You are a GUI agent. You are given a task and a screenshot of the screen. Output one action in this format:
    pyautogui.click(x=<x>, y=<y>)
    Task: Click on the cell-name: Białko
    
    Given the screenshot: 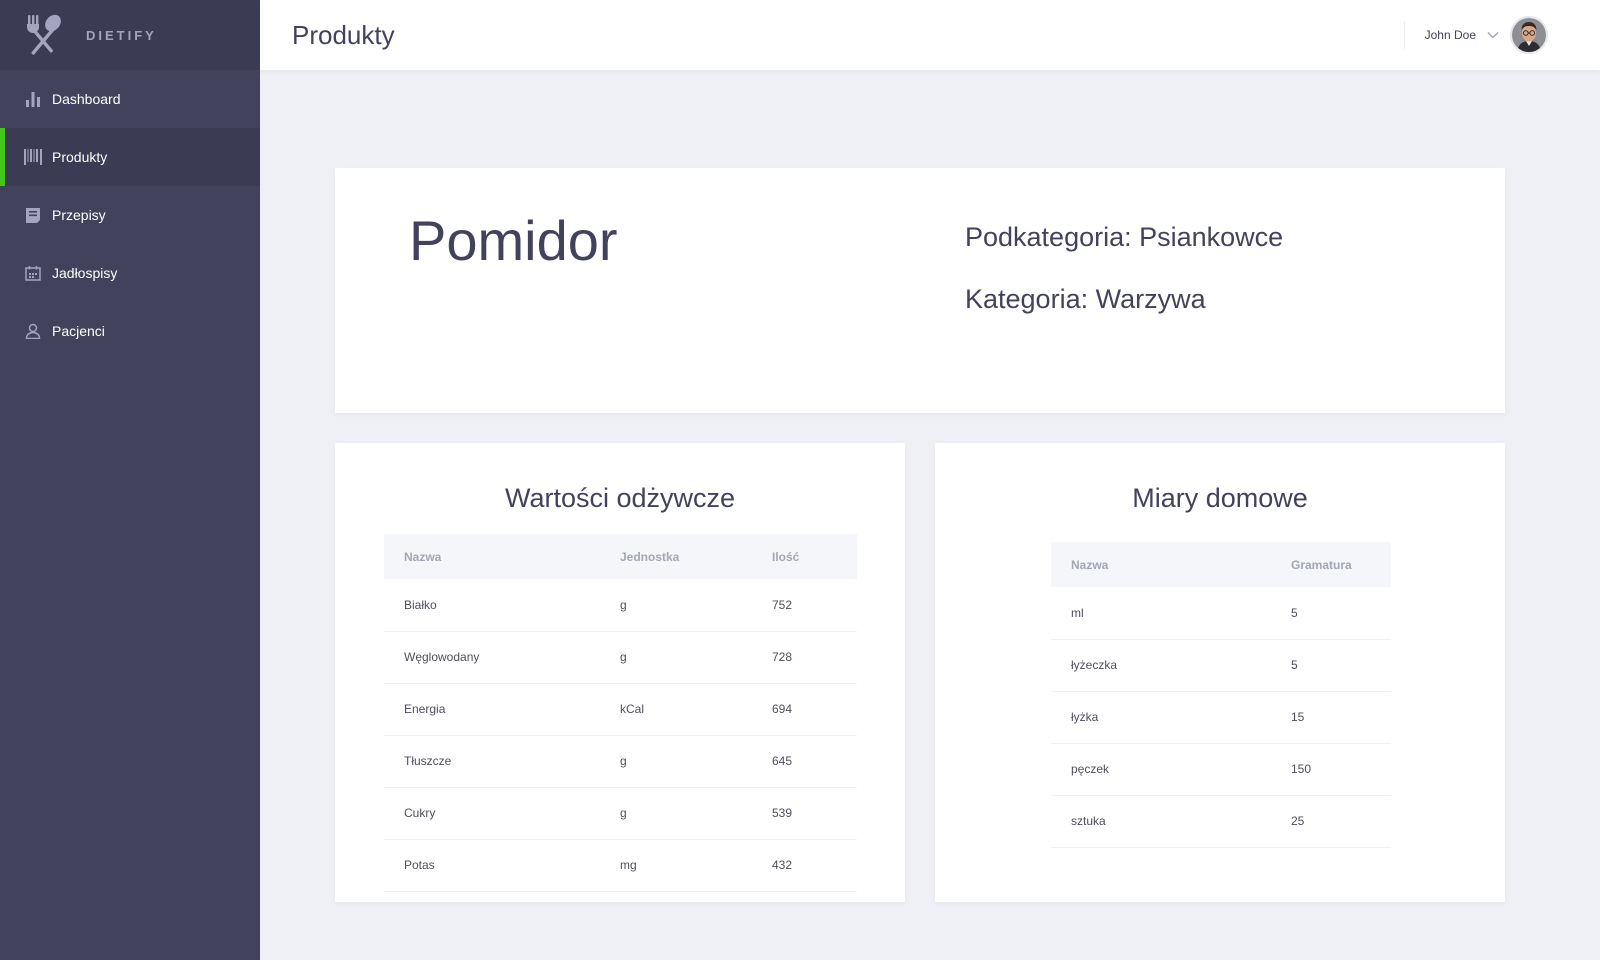 What is the action you would take?
    pyautogui.click(x=492, y=605)
    